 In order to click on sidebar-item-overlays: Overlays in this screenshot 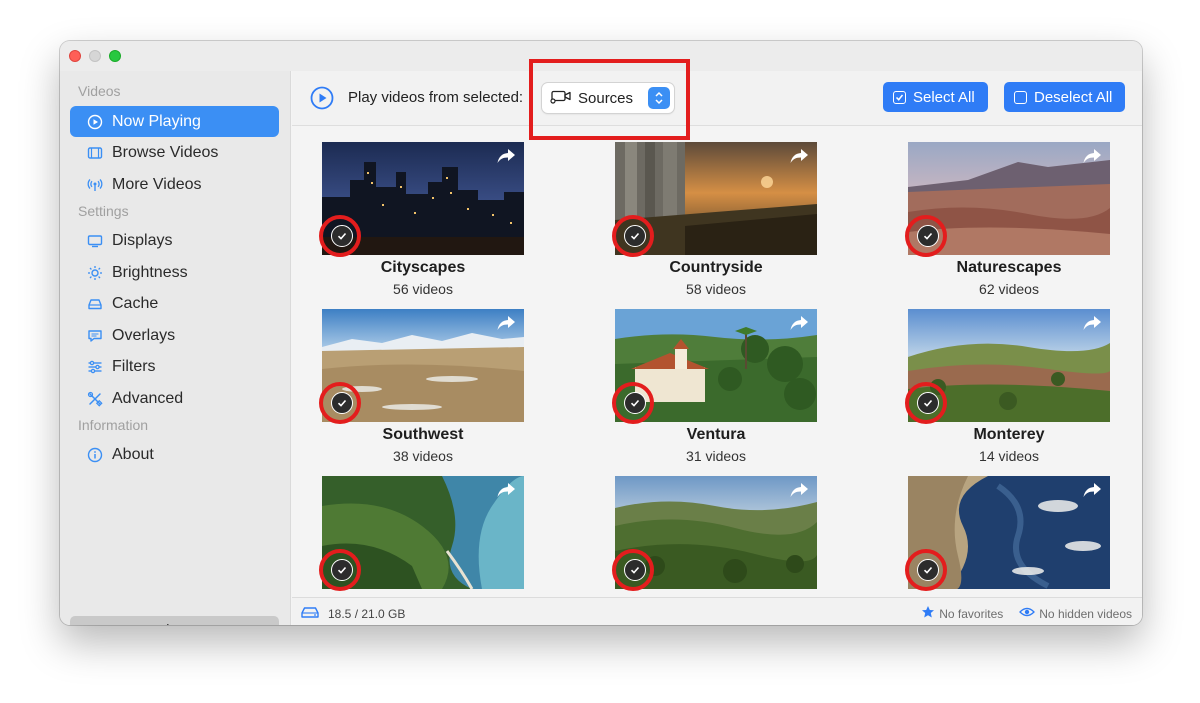, I will do `click(174, 335)`.